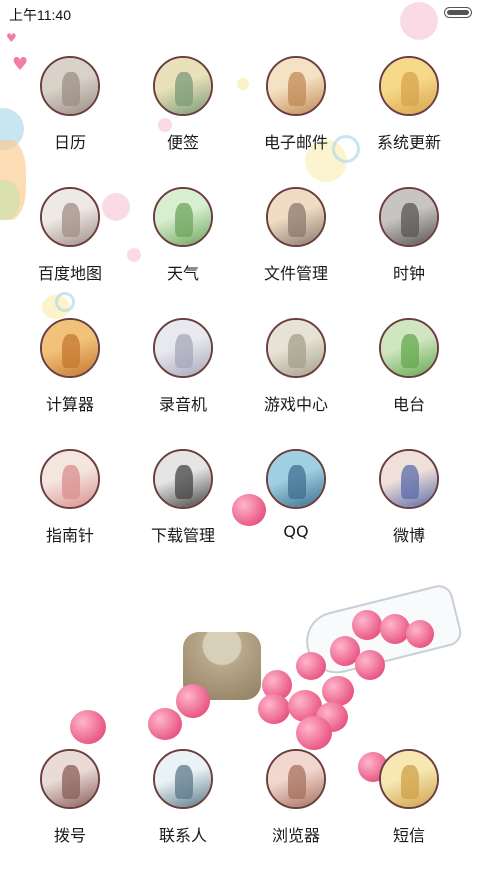 This screenshot has width=480, height=869. Describe the element at coordinates (295, 404) in the screenshot. I see `app-label: 游戏中心` at that location.